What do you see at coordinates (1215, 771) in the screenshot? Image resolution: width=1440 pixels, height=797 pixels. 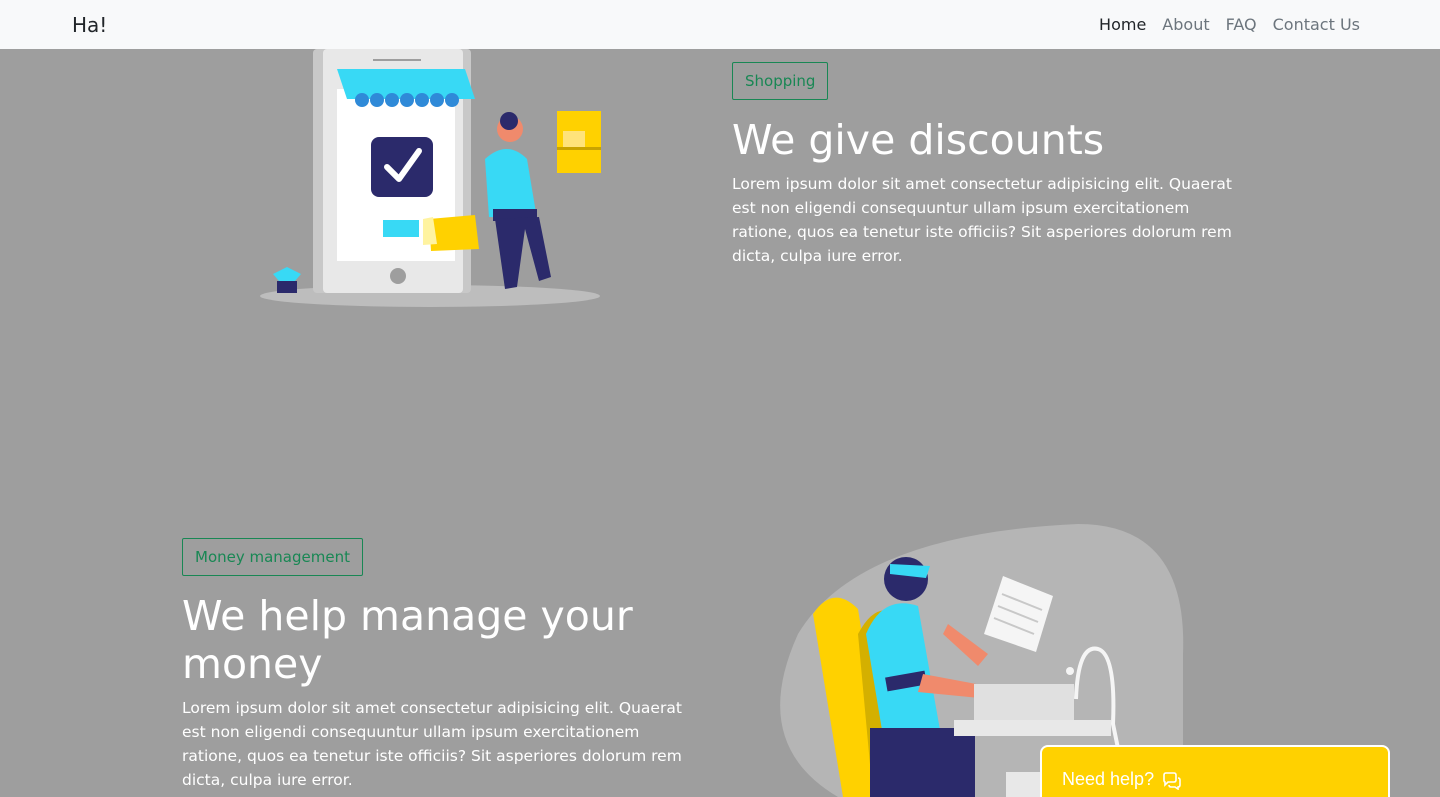 I see `need-help-button: Need help?` at bounding box center [1215, 771].